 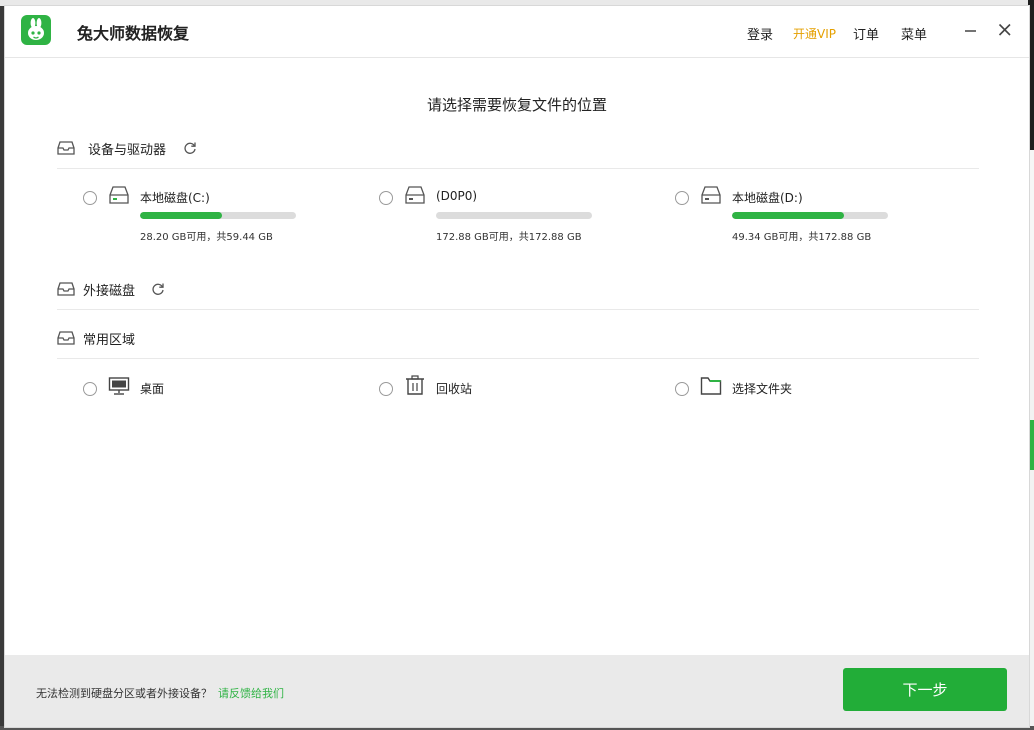 What do you see at coordinates (127, 150) in the screenshot?
I see `section-devices-label: 设备与驱动器` at bounding box center [127, 150].